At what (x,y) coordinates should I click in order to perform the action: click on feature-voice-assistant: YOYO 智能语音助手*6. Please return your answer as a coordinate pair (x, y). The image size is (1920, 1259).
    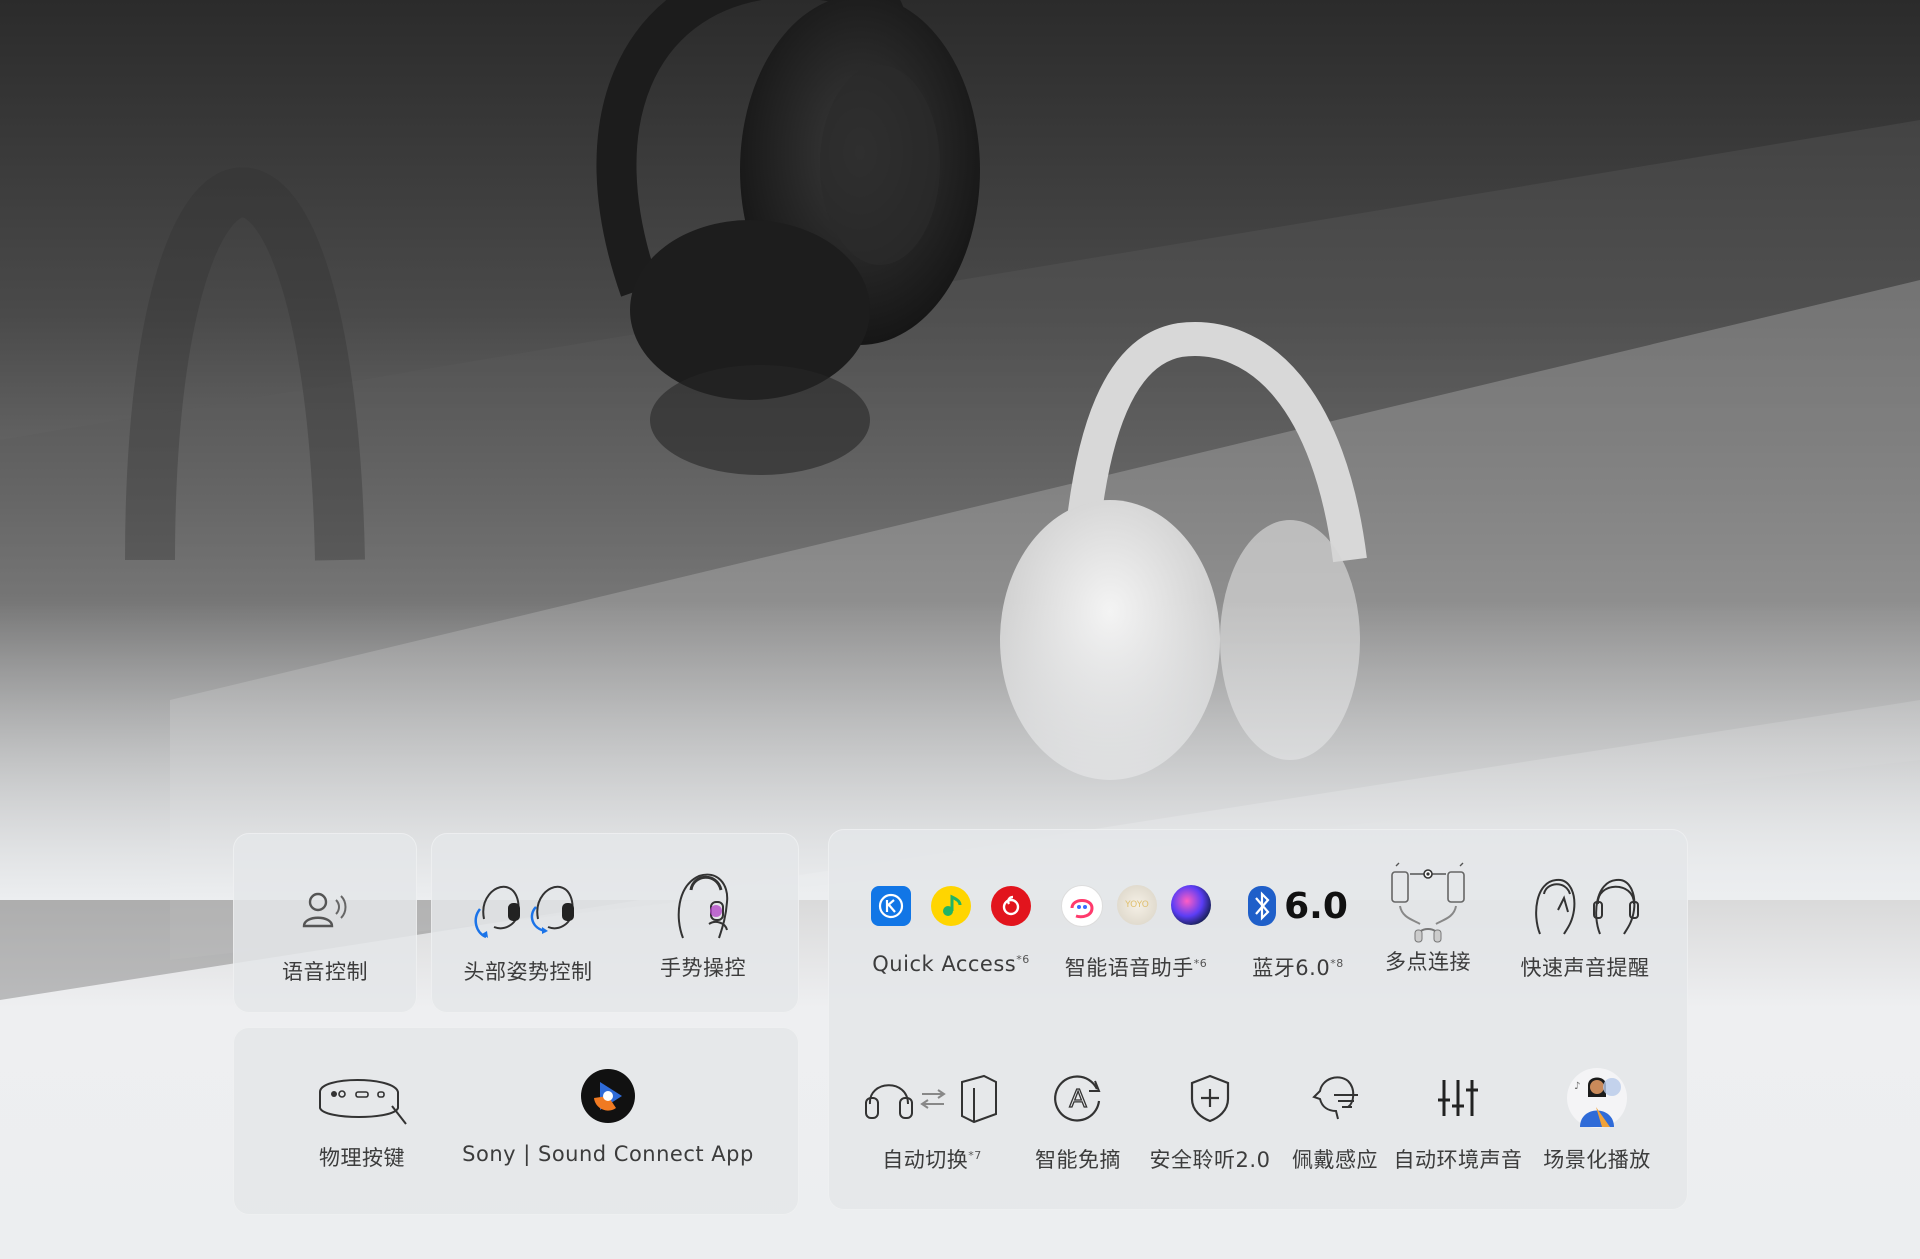
    Looking at the image, I should click on (1136, 925).